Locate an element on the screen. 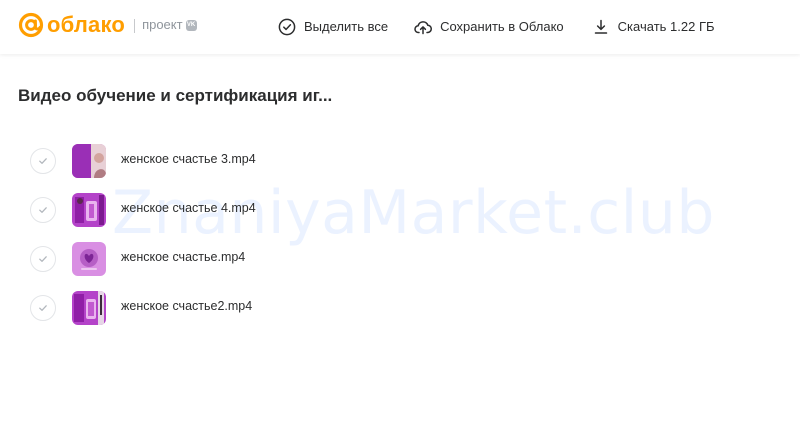 The image size is (800, 429). at-sign-logo-icon is located at coordinates (31, 25).